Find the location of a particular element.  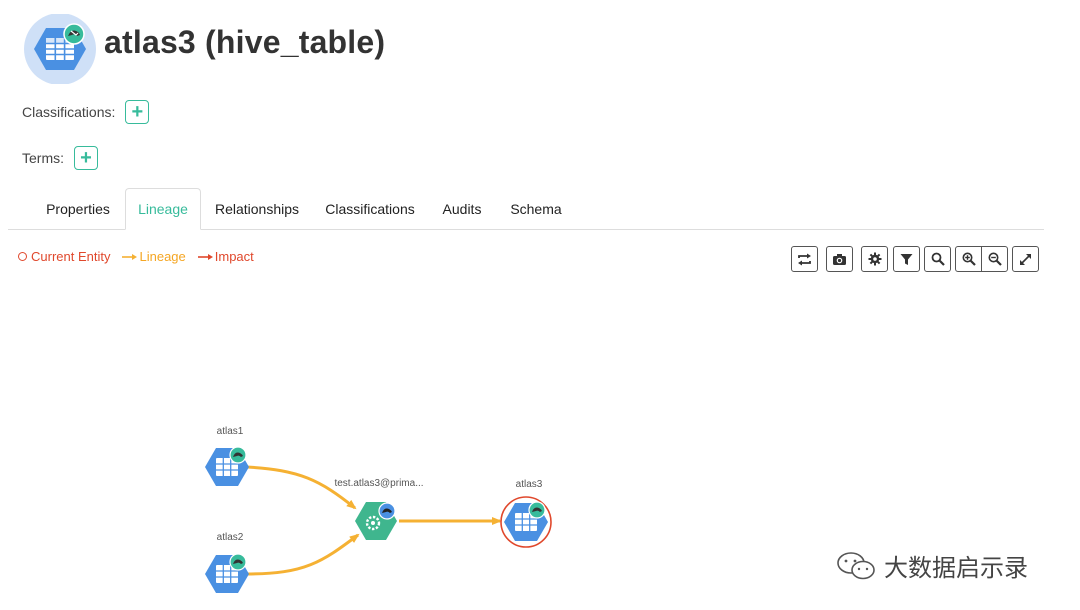

lineage-arrow-icon is located at coordinates (130, 256).